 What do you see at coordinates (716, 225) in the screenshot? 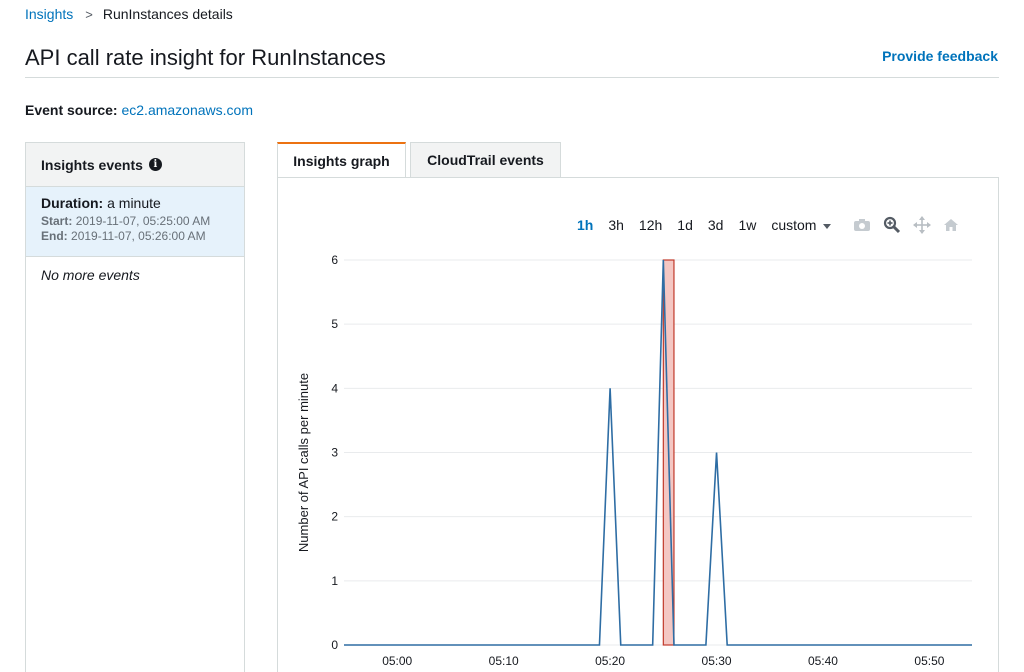
I see `range-3d: 3d` at bounding box center [716, 225].